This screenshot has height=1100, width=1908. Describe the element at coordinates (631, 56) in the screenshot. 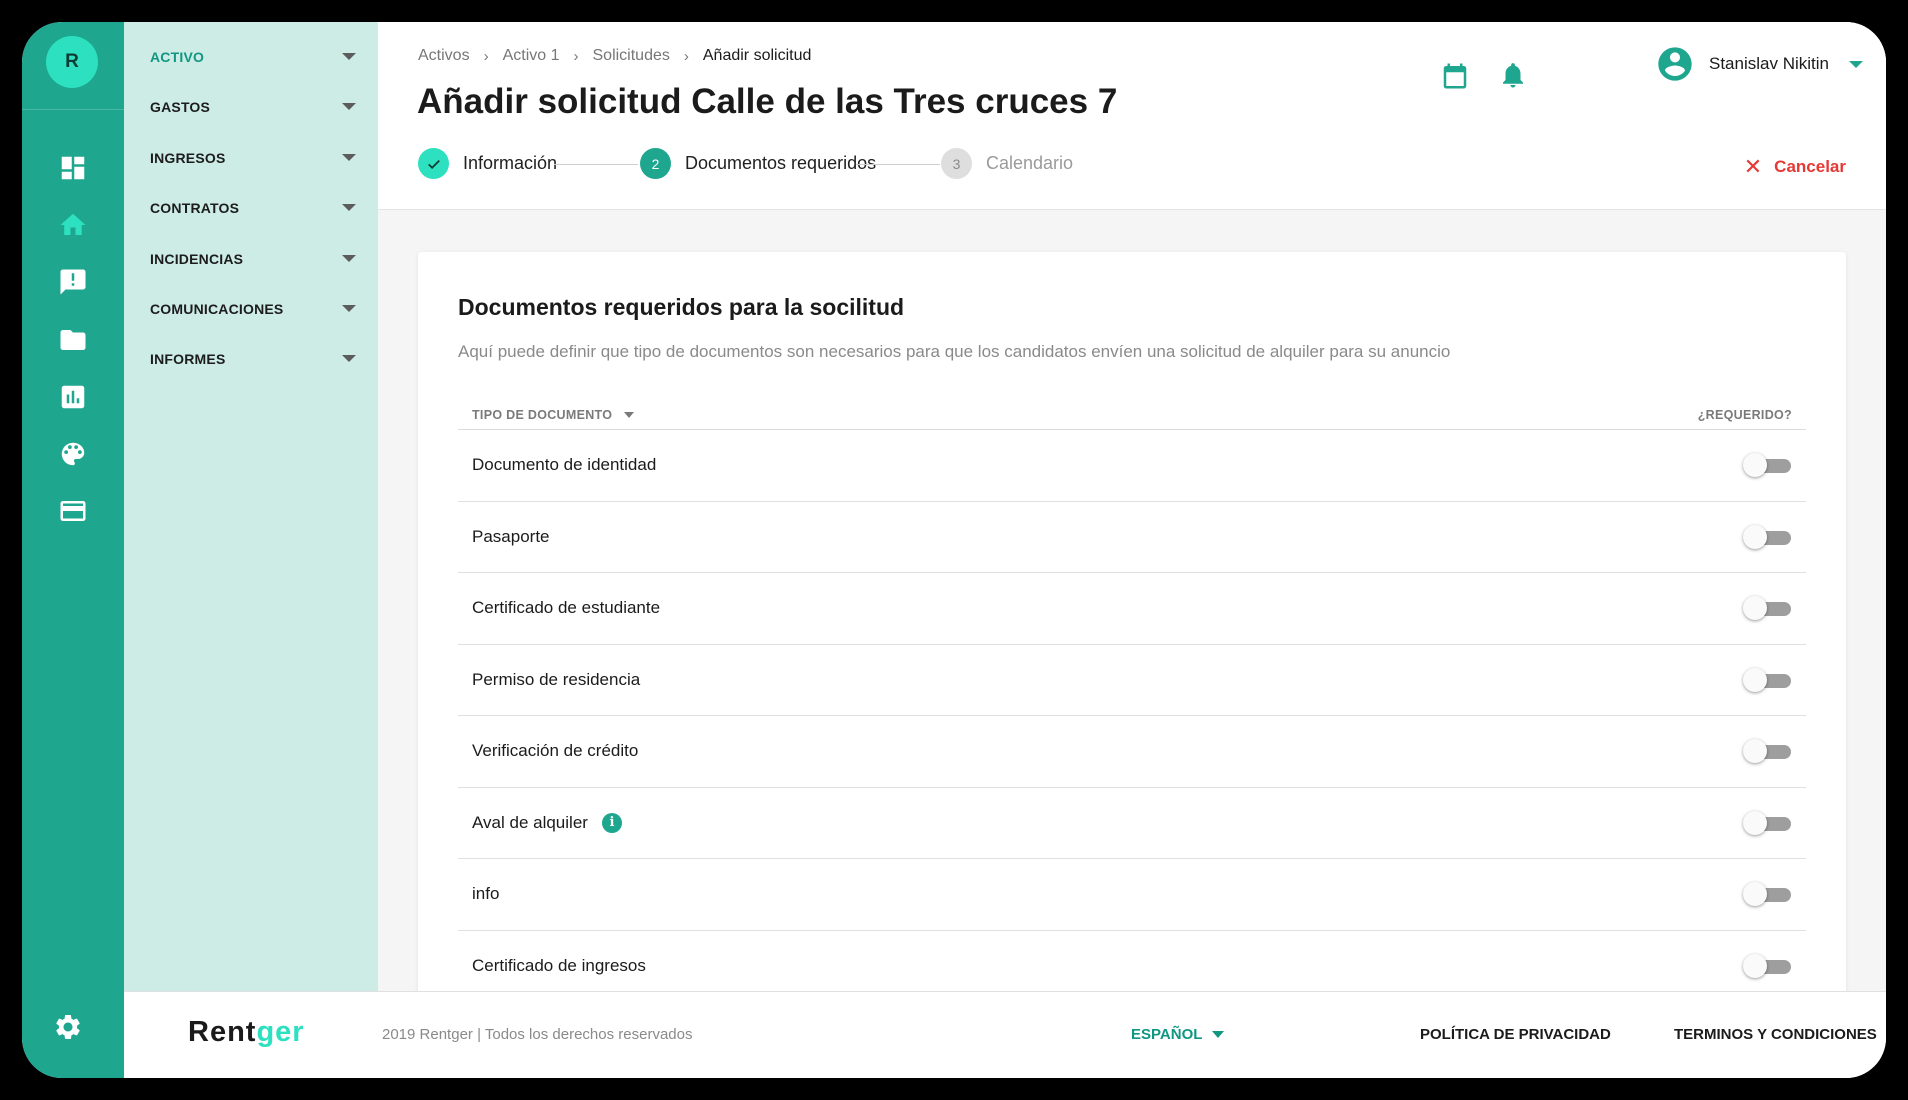

I see `breadcrumb-link-solicitudes: Solicitudes` at that location.